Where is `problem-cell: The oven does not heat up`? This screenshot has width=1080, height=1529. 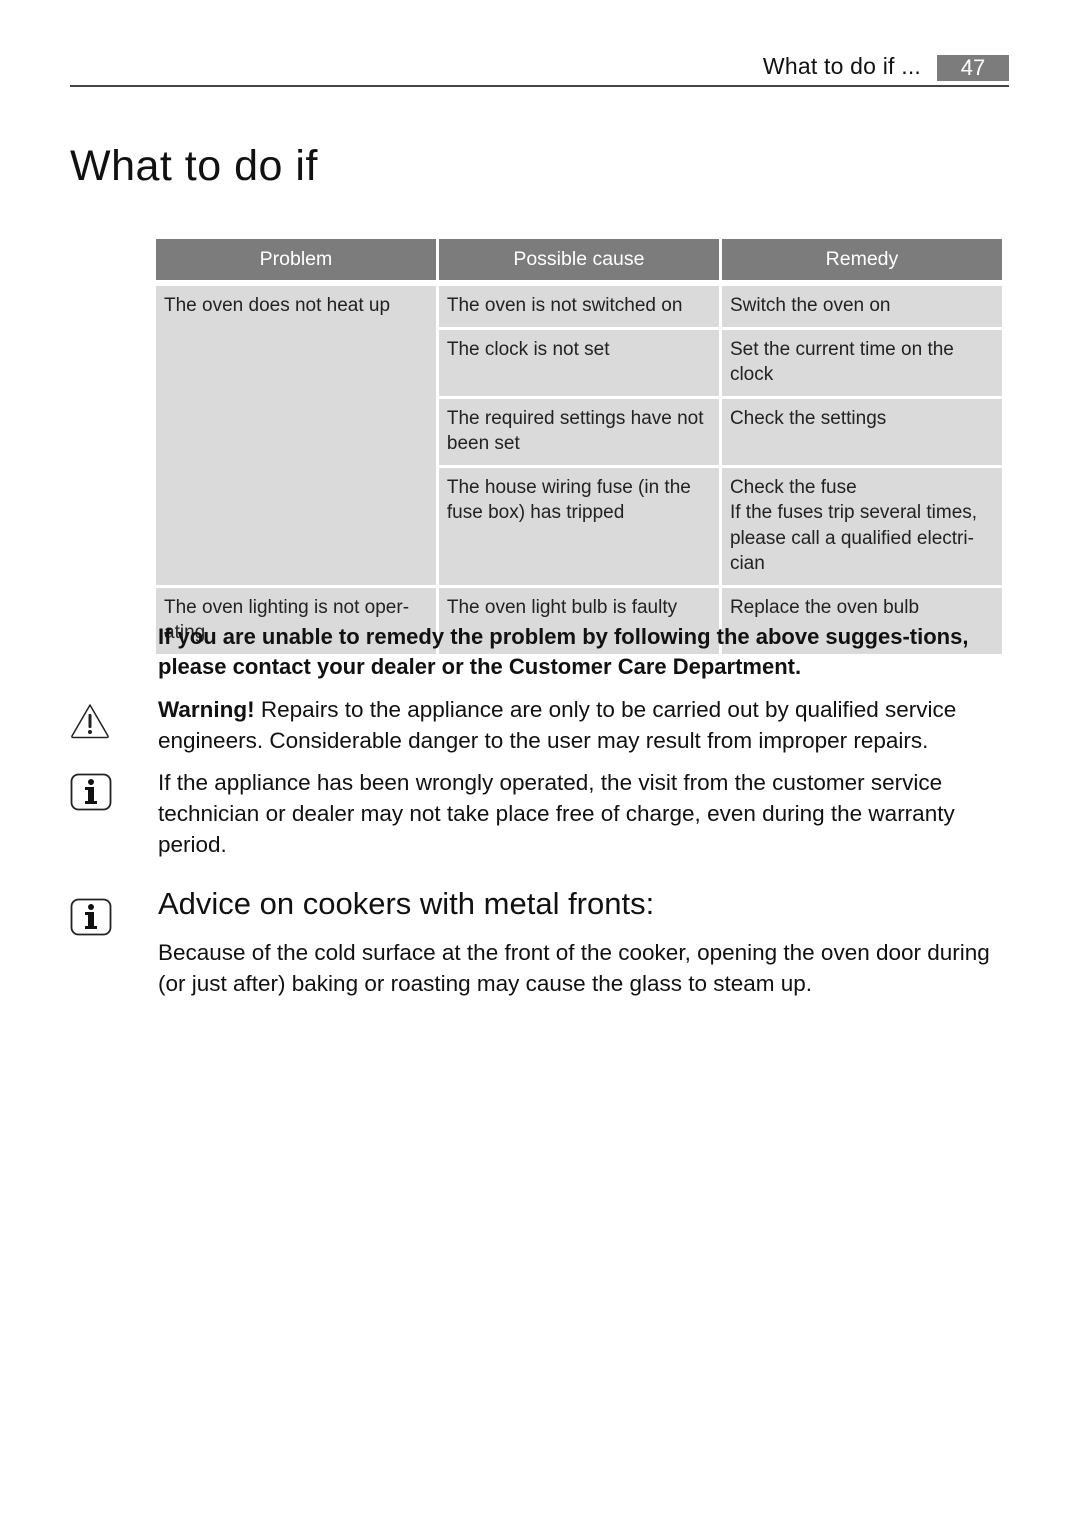 problem-cell: The oven does not heat up is located at coordinates (296, 435).